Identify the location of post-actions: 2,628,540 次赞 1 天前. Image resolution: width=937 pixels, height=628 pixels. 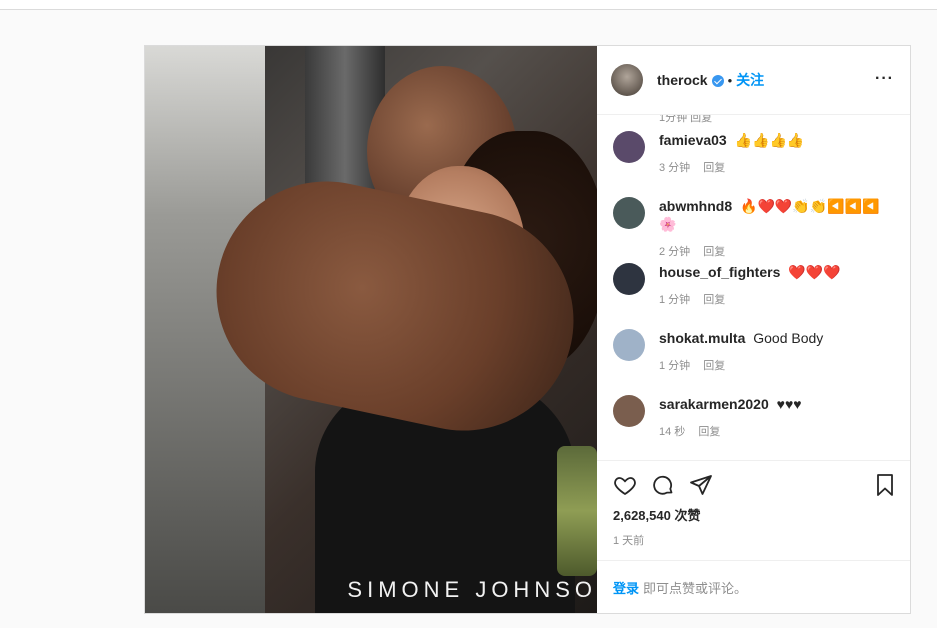
(753, 510).